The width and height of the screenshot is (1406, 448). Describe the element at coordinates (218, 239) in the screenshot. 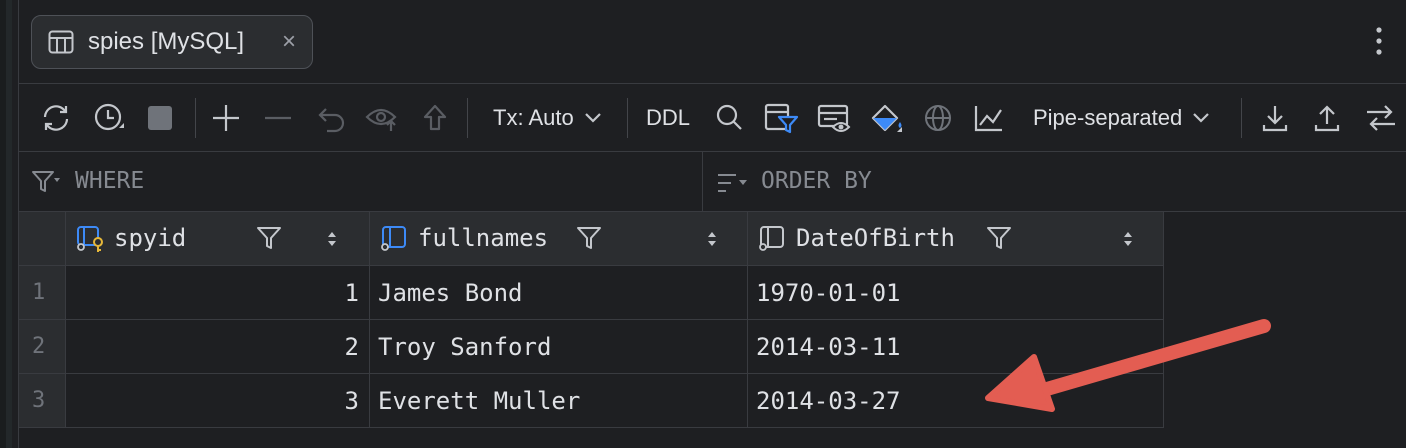

I see `column-header-spyid: spyid` at that location.